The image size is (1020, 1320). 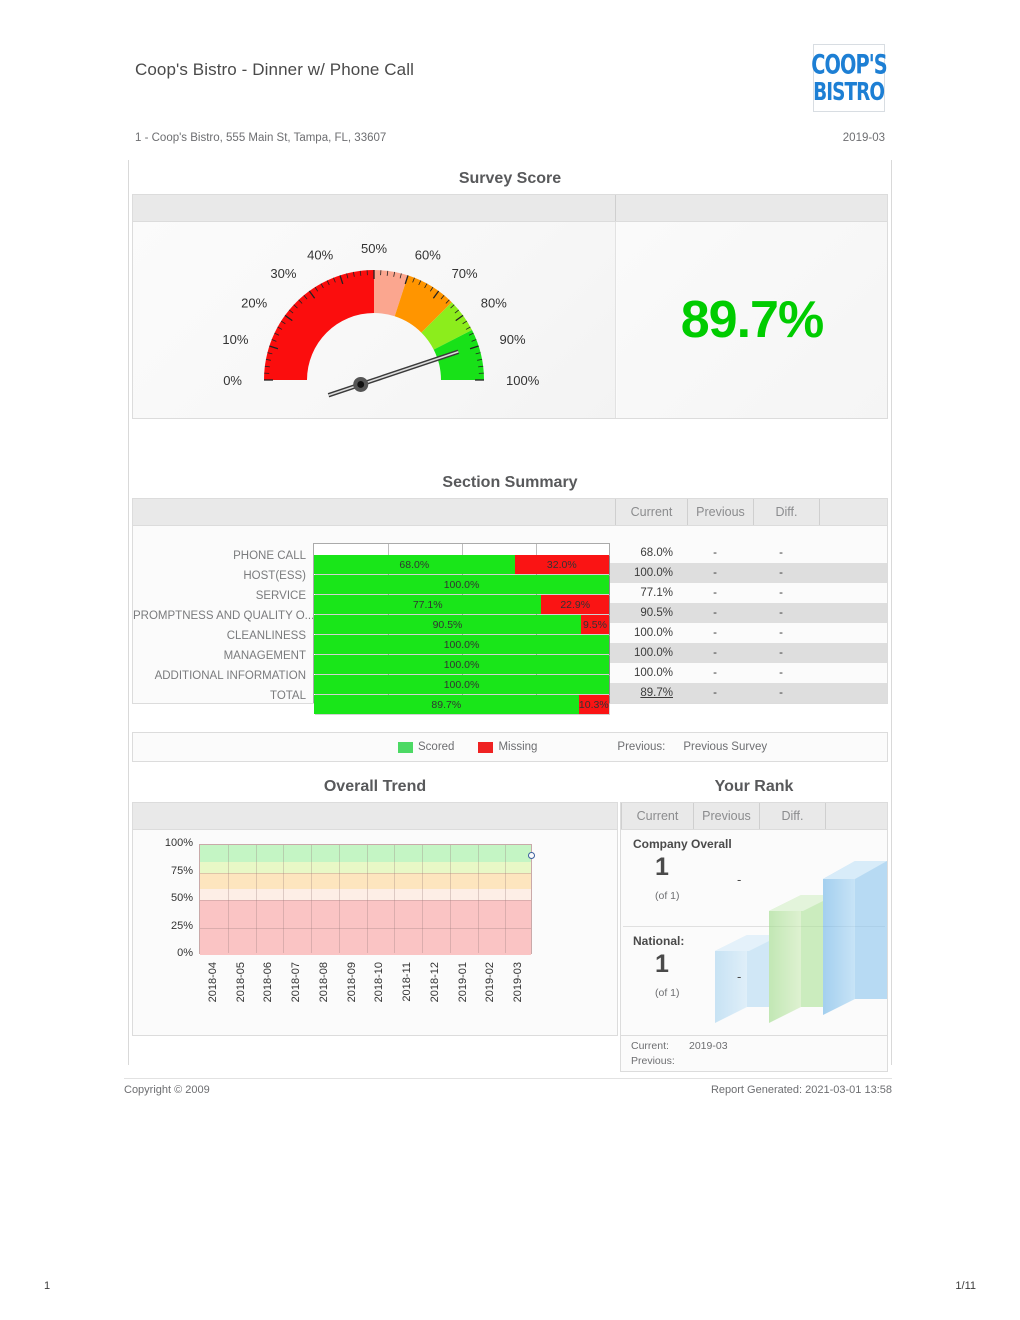 I want to click on gauge-tick-label: 50%, so click(x=374, y=248).